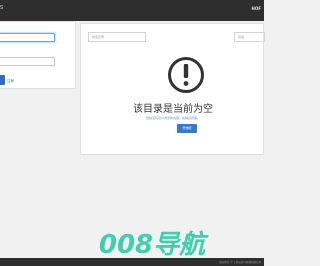 Image resolution: width=320 pixels, height=266 pixels. I want to click on brand-logo: S, so click(1, 8).